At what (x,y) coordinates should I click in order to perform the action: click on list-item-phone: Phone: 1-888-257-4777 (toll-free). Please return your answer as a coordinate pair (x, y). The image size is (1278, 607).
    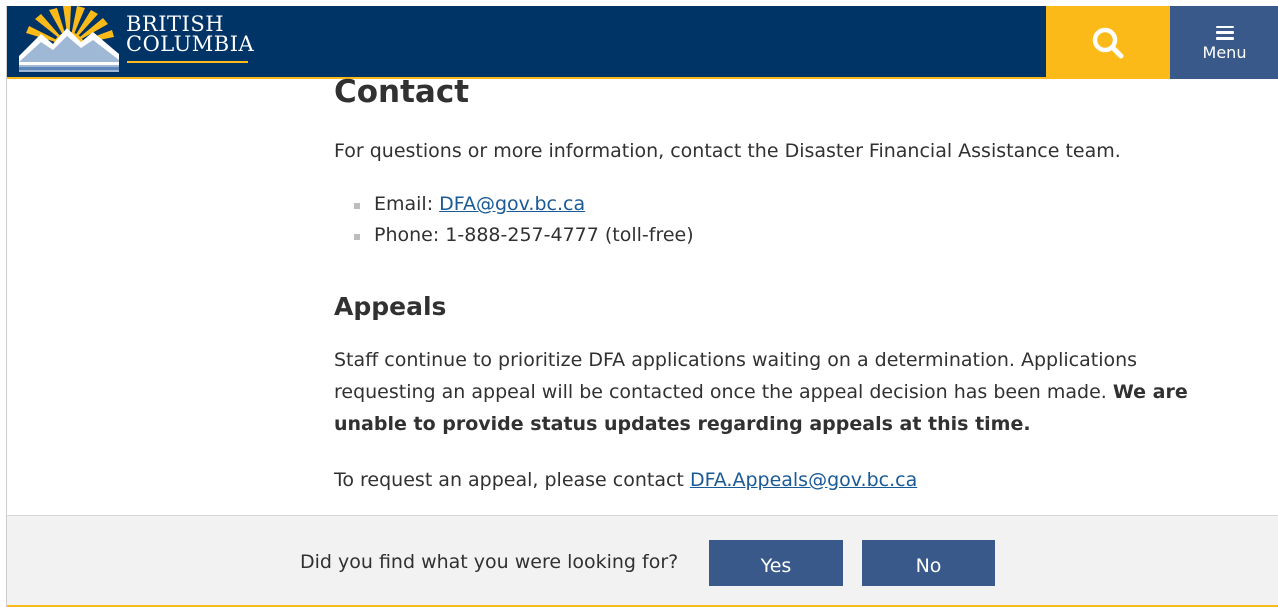
    Looking at the image, I should click on (524, 235).